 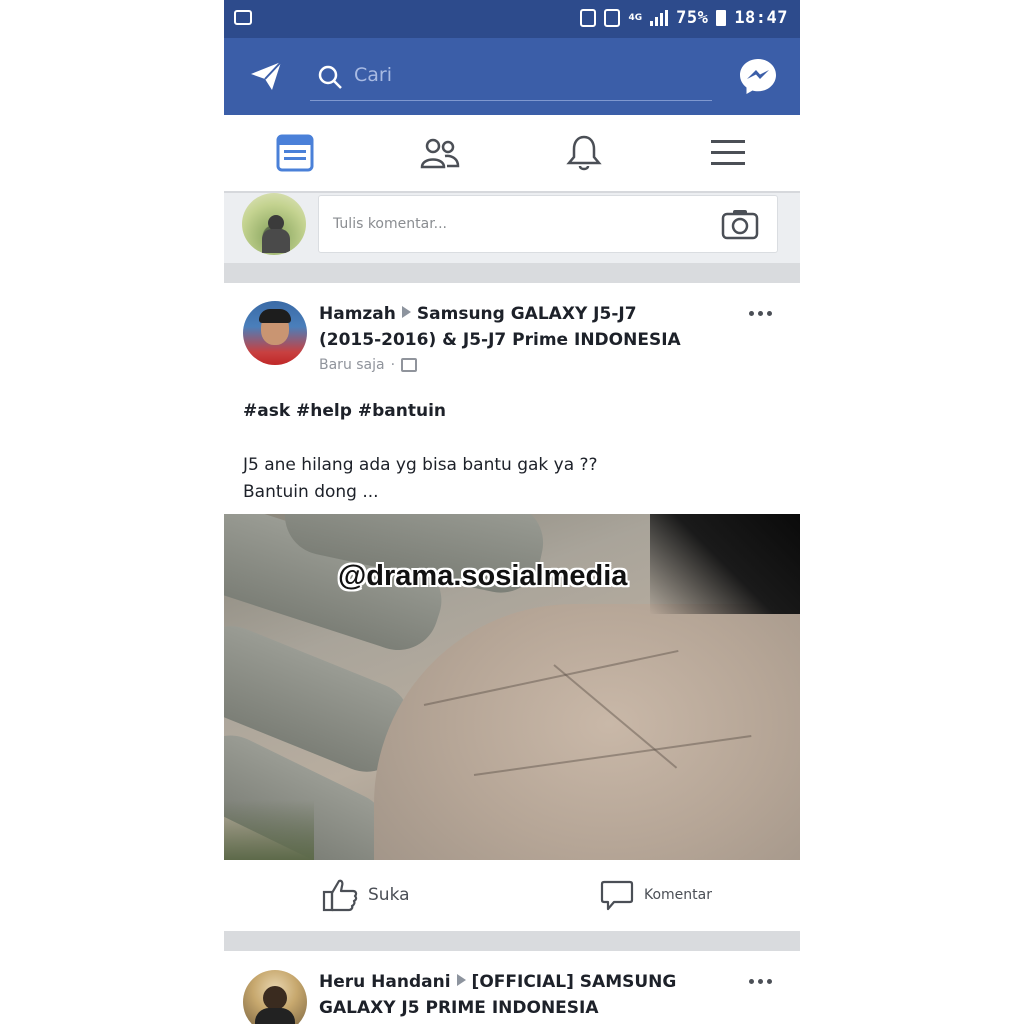 I want to click on photo-grass, so click(x=269, y=830).